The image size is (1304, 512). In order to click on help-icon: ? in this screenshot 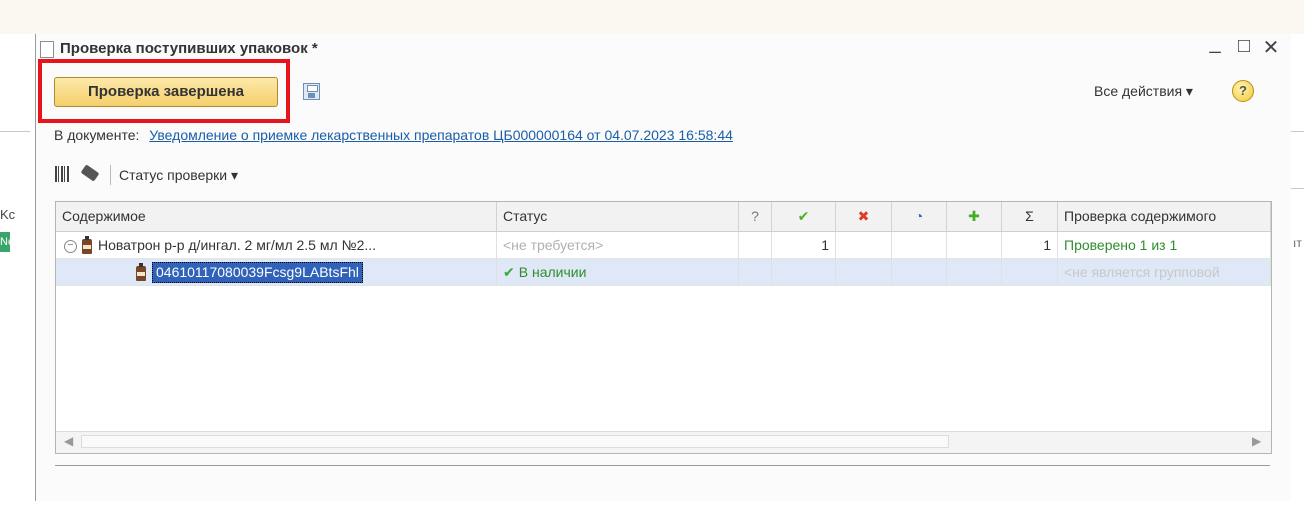, I will do `click(1243, 91)`.